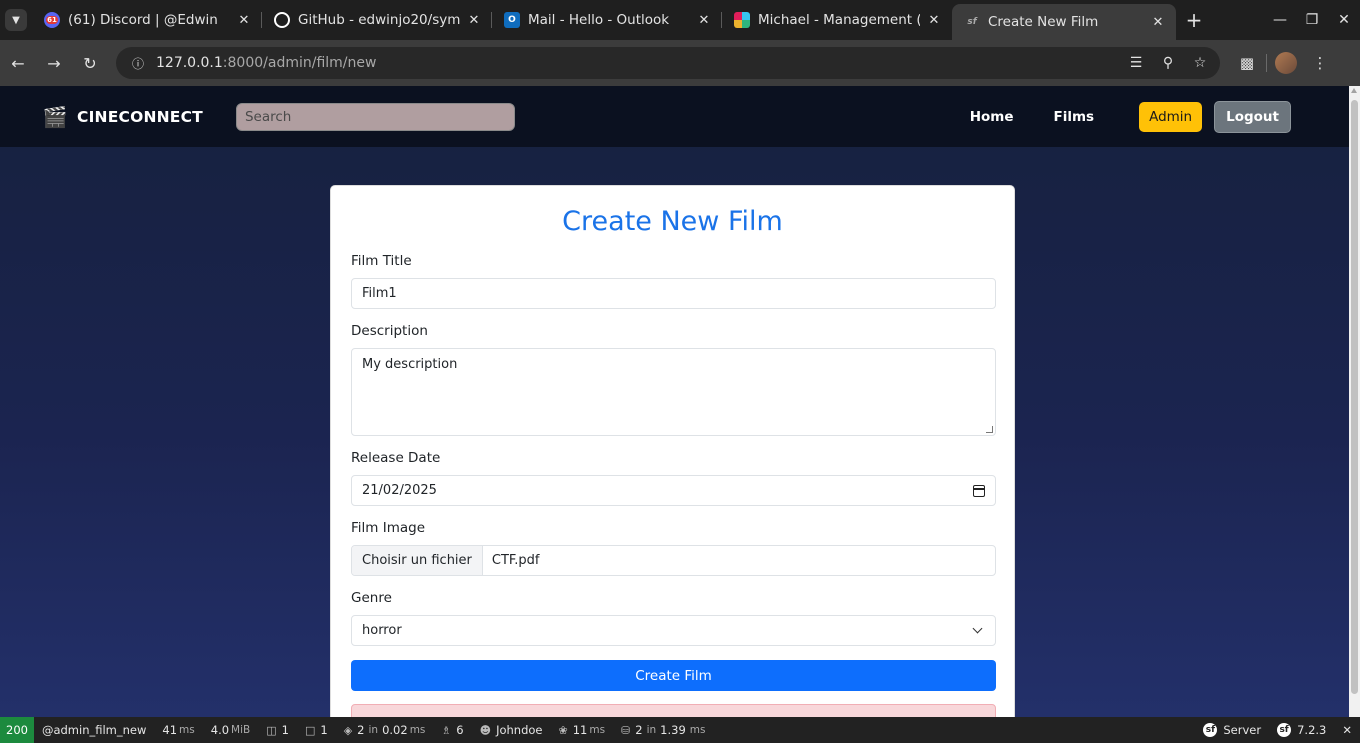 Image resolution: width=1360 pixels, height=743 pixels. What do you see at coordinates (375, 116) in the screenshot?
I see `search-input` at bounding box center [375, 116].